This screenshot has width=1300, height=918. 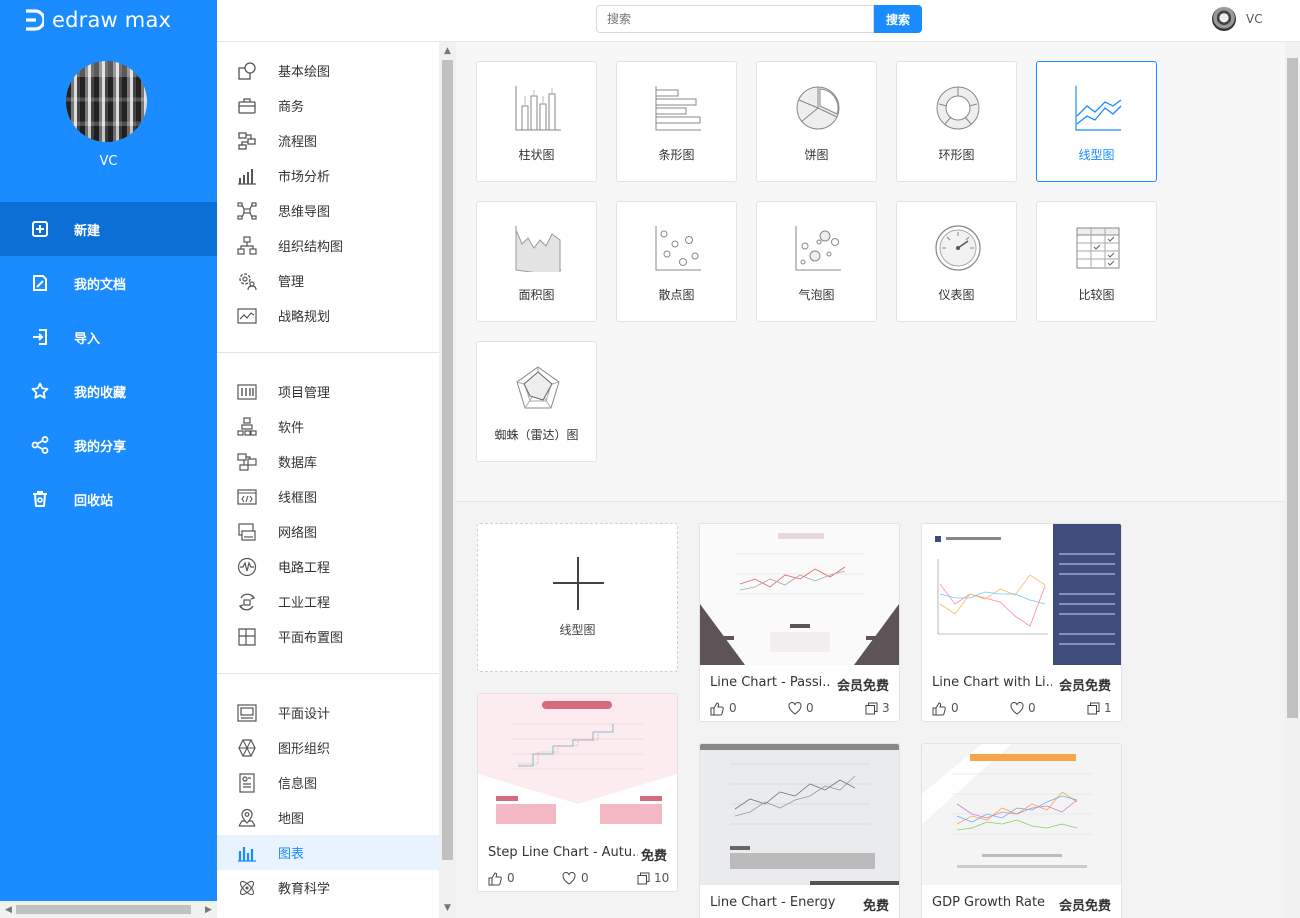 What do you see at coordinates (304, 889) in the screenshot?
I see `category-label: 教育科学` at bounding box center [304, 889].